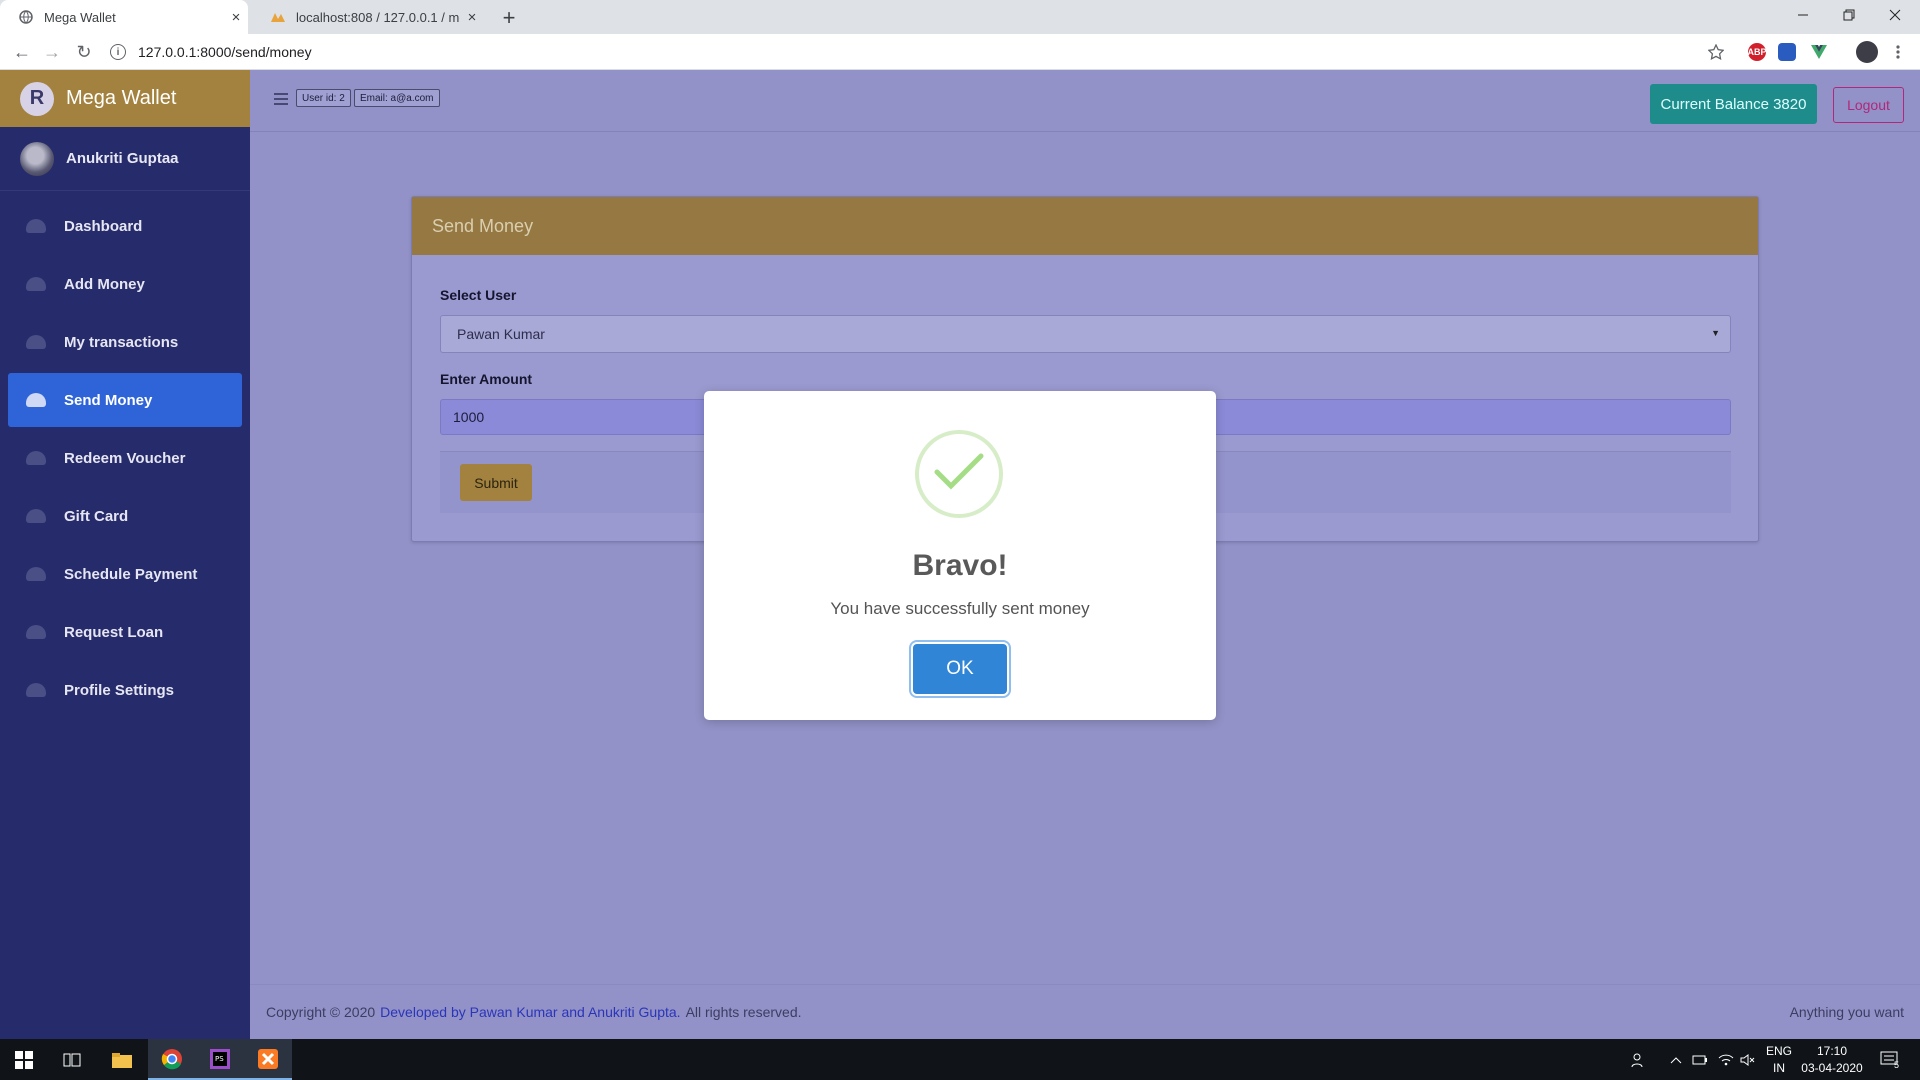  What do you see at coordinates (910, 52) in the screenshot?
I see `address-bar: i 127.0.0.1:8000/send/money` at bounding box center [910, 52].